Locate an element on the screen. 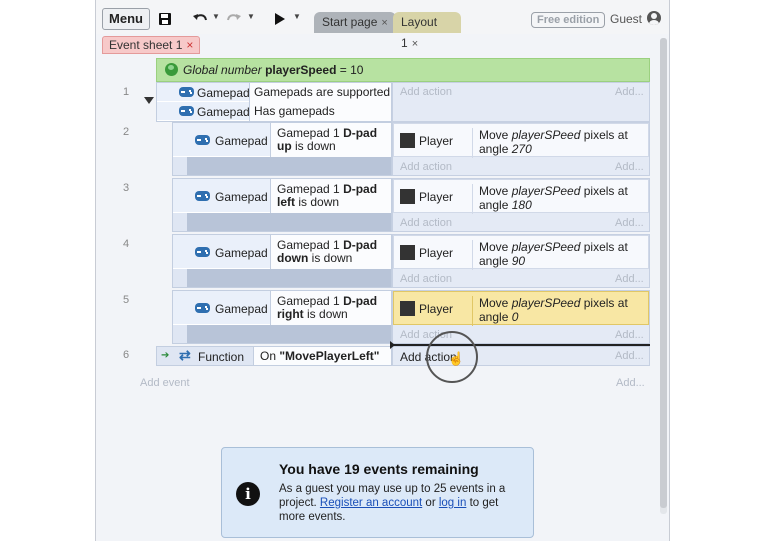  action-text-angle: 90 is located at coordinates (518, 261).